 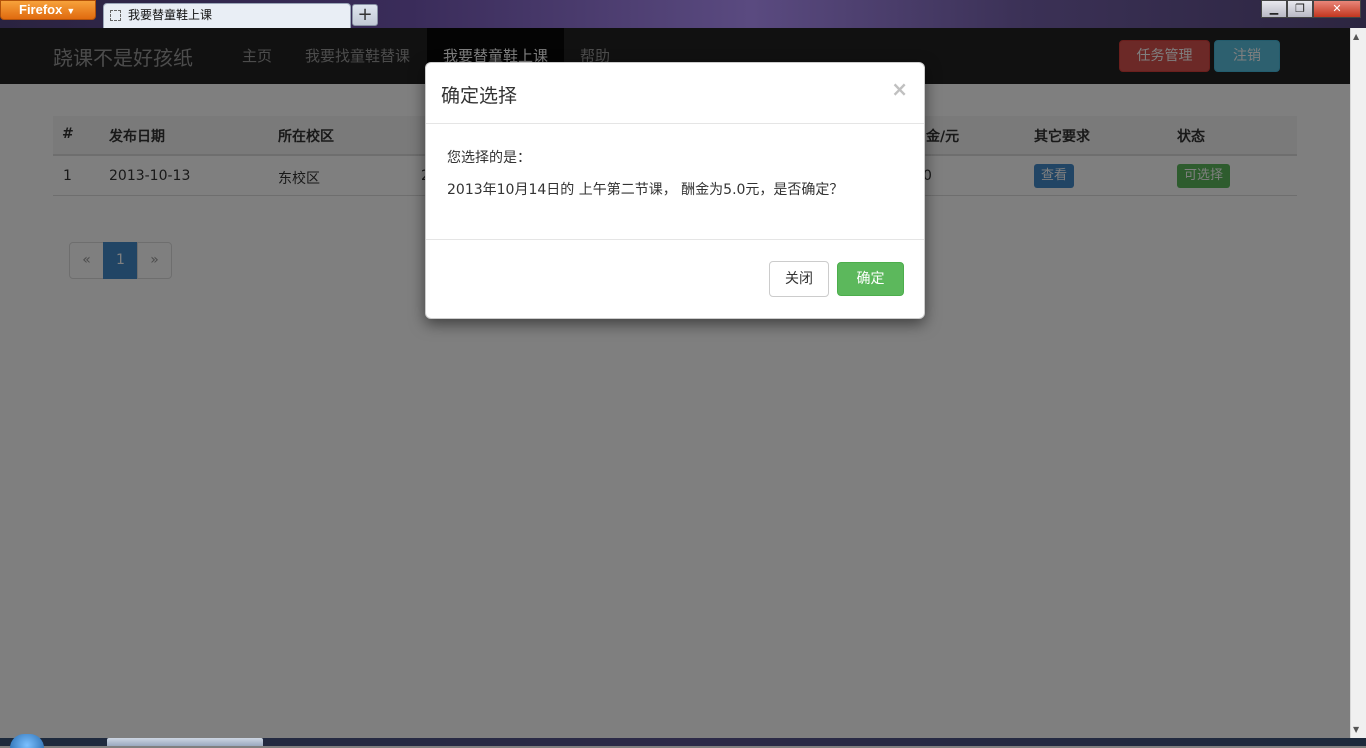 I want to click on dialog-footer: 关闭 确定, so click(x=675, y=278).